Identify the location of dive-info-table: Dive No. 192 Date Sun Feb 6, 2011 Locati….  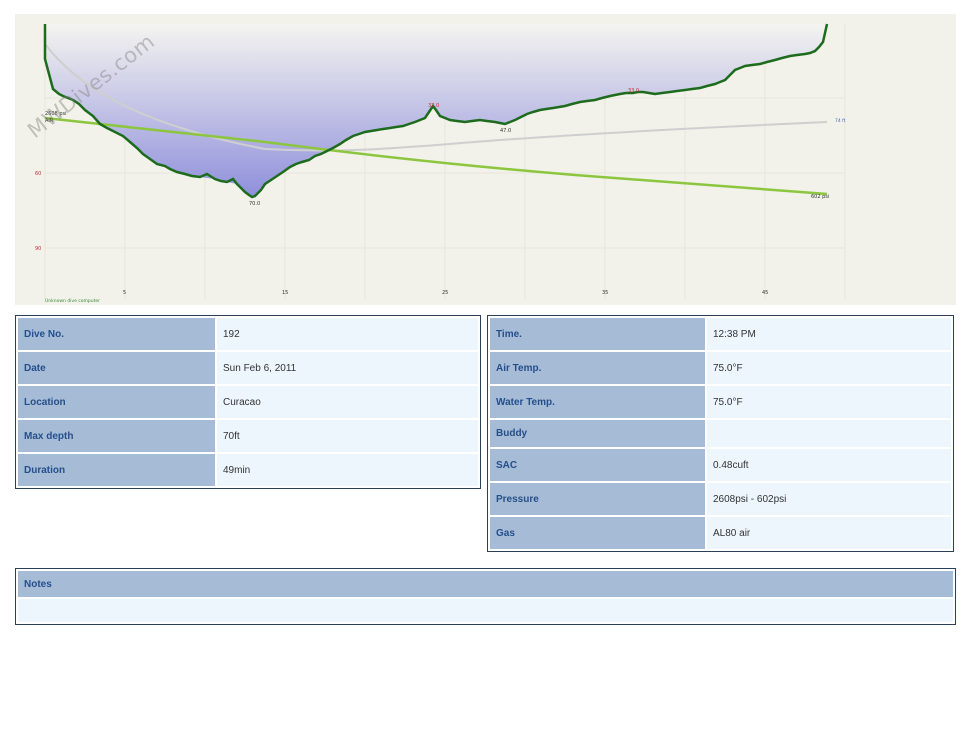
(248, 402).